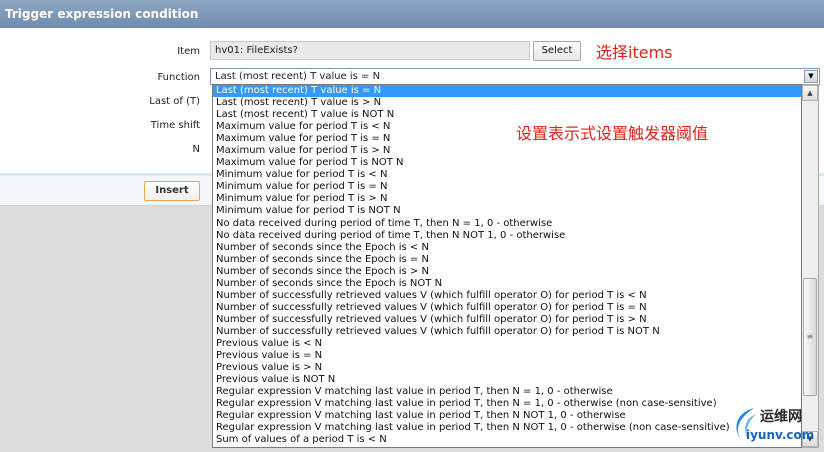 The width and height of the screenshot is (824, 452). I want to click on dropdown-option: Maximum value for period T is < N, so click(507, 127).